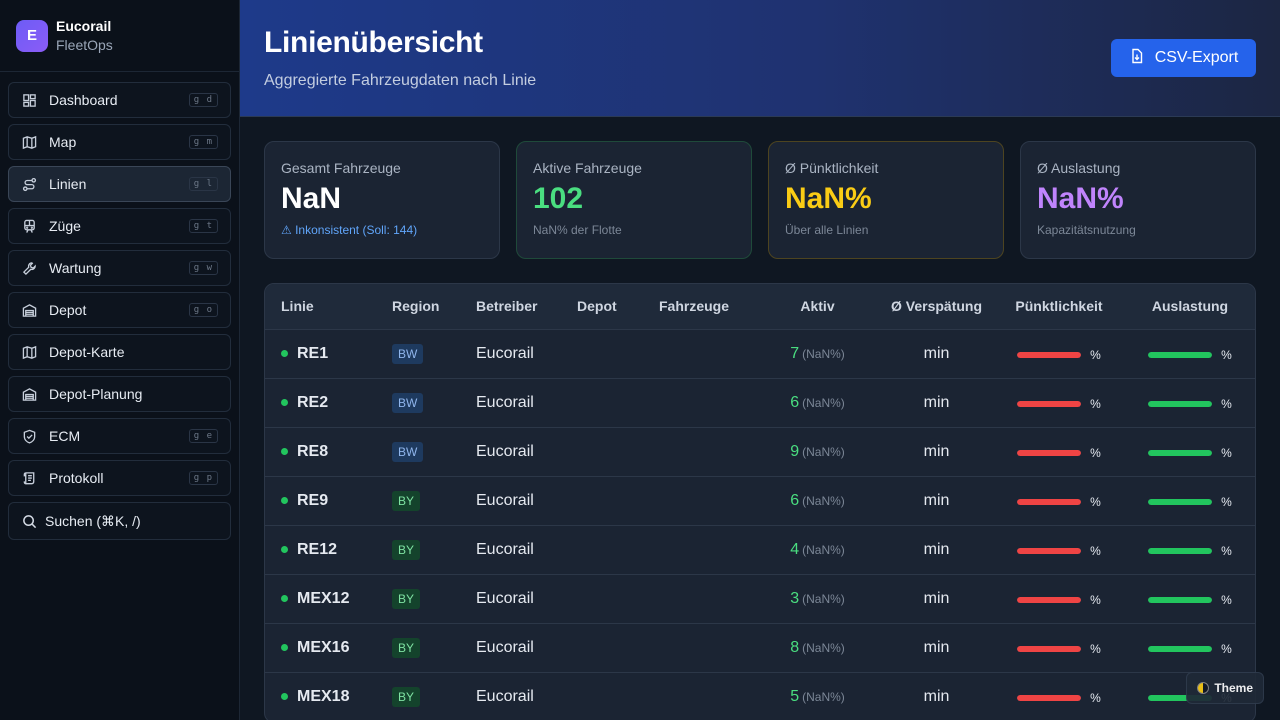 Image resolution: width=1280 pixels, height=720 pixels. Describe the element at coordinates (203, 184) in the screenshot. I see `keyboard-shortcut: g l` at that location.